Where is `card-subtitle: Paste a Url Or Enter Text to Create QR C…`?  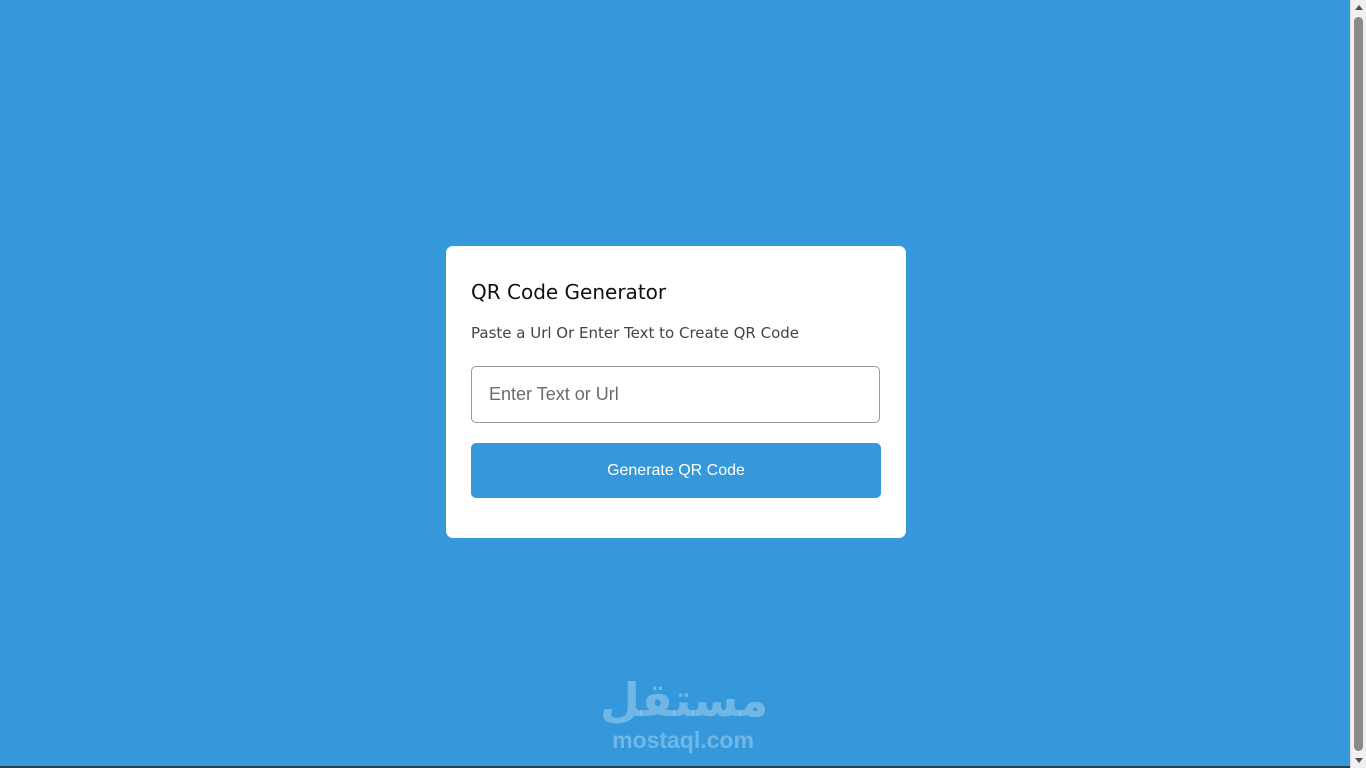 card-subtitle: Paste a Url Or Enter Text to Create QR C… is located at coordinates (635, 333).